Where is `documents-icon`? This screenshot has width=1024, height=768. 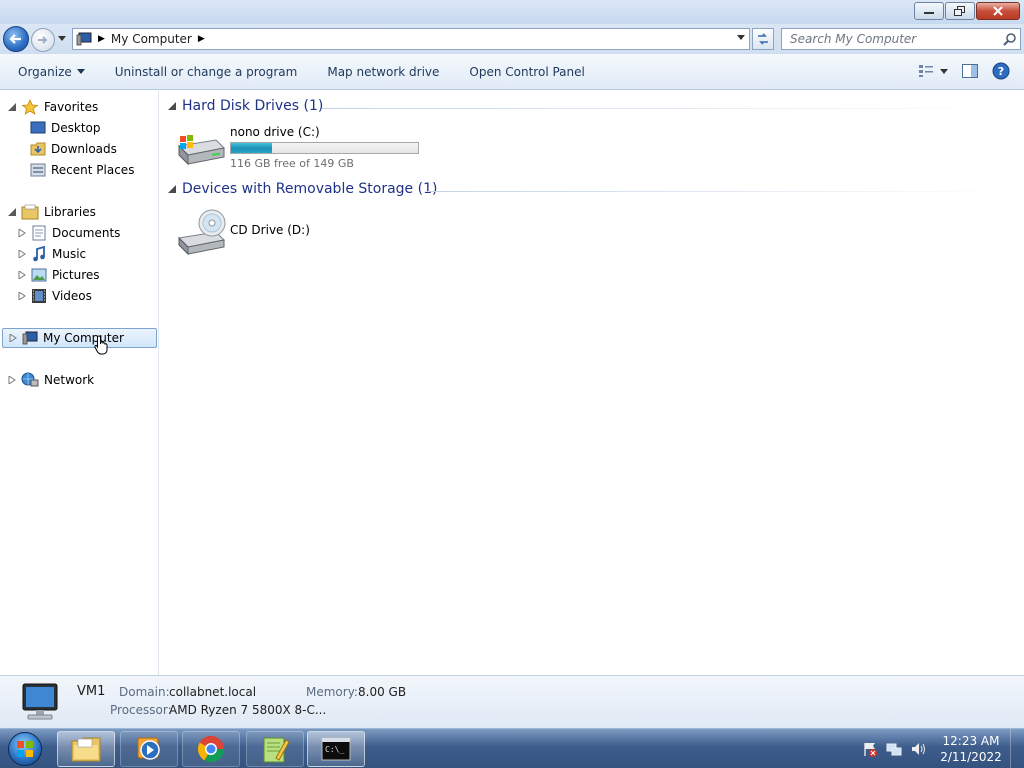
documents-icon is located at coordinates (39, 233).